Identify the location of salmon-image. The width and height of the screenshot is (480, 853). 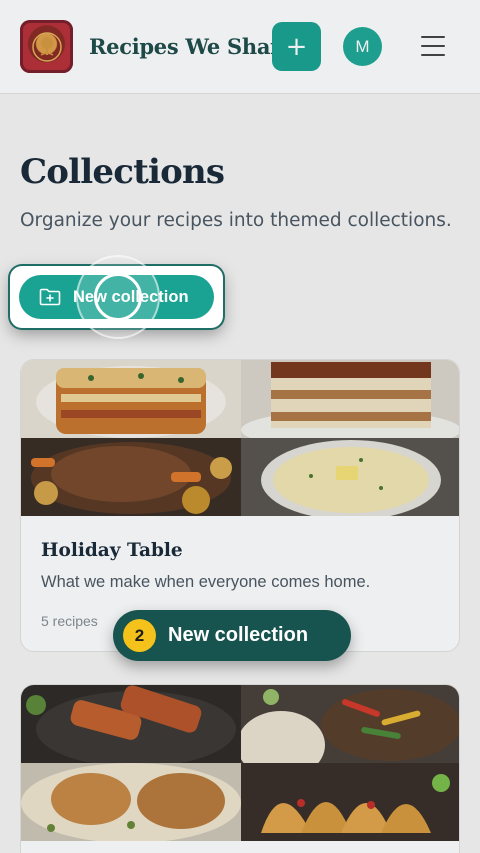
(131, 724).